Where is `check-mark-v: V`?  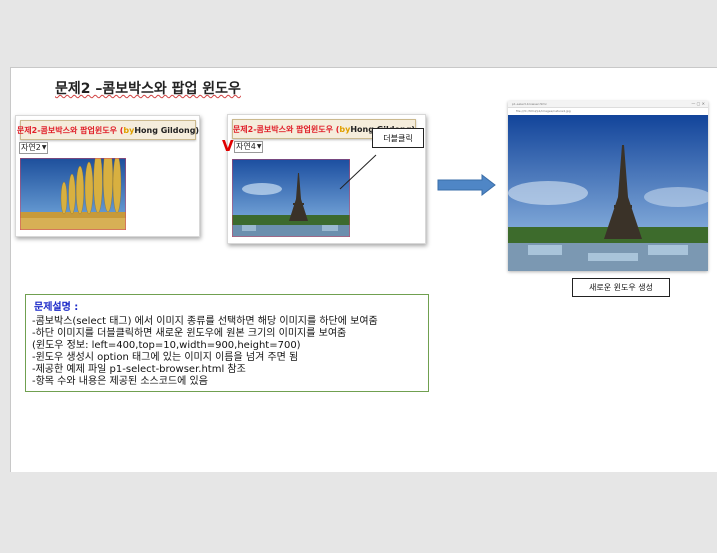 check-mark-v: V is located at coordinates (228, 146).